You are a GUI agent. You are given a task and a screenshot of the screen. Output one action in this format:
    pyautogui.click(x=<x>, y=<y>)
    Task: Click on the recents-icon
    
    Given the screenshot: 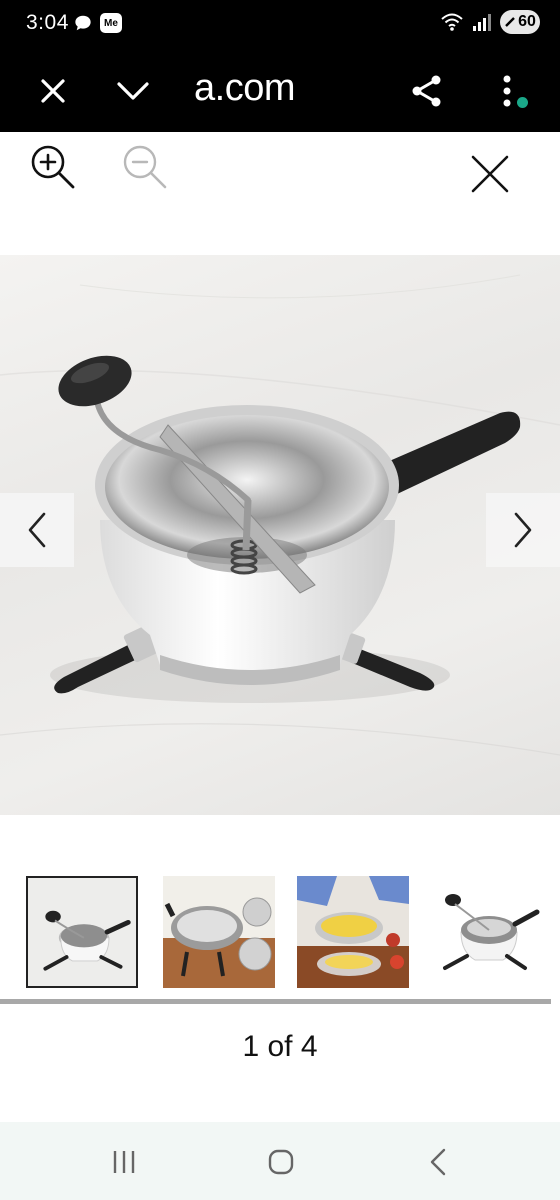 What is the action you would take?
    pyautogui.click(x=124, y=1162)
    